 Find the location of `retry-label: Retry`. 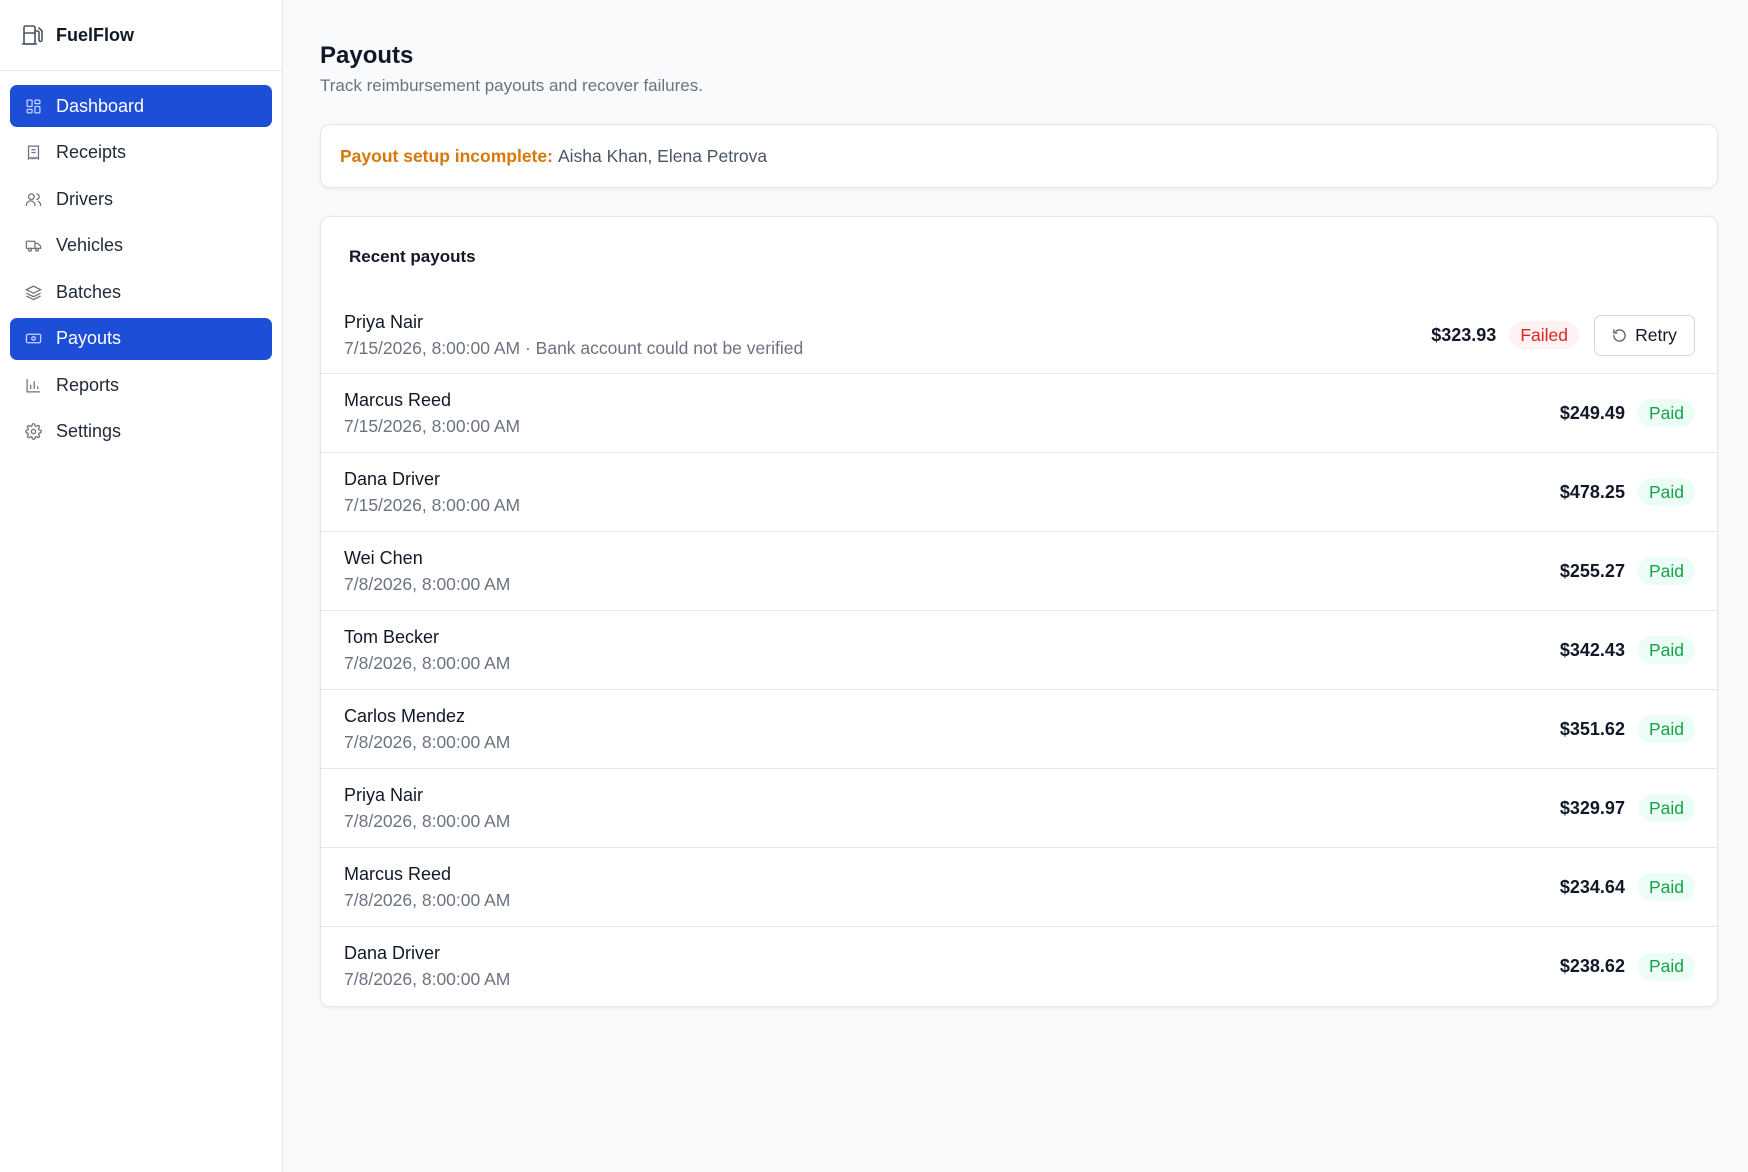

retry-label: Retry is located at coordinates (1656, 334).